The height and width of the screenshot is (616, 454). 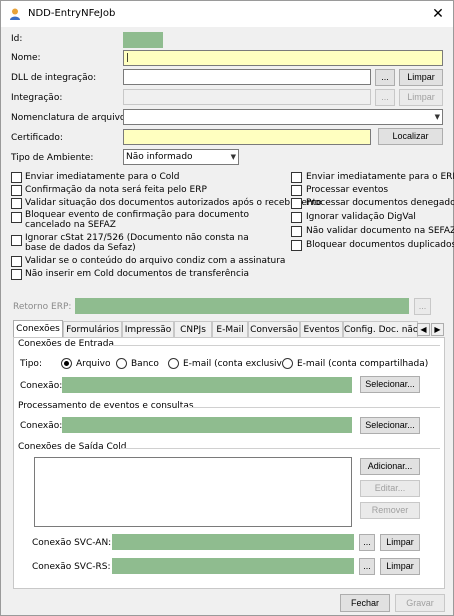 What do you see at coordinates (380, 245) in the screenshot?
I see `checkbox-bloquear-duplicados-label: Bloquear documentos duplicados` at bounding box center [380, 245].